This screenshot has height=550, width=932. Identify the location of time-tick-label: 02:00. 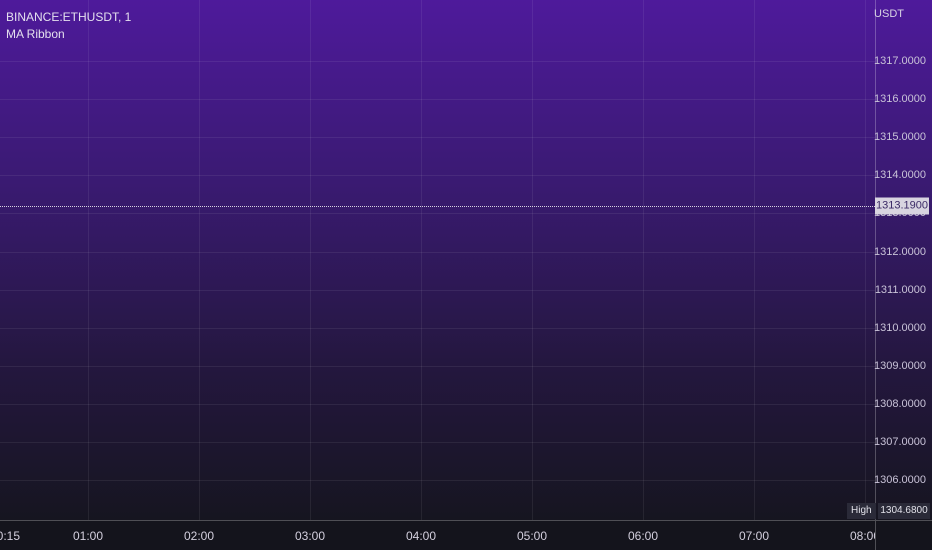
(199, 536).